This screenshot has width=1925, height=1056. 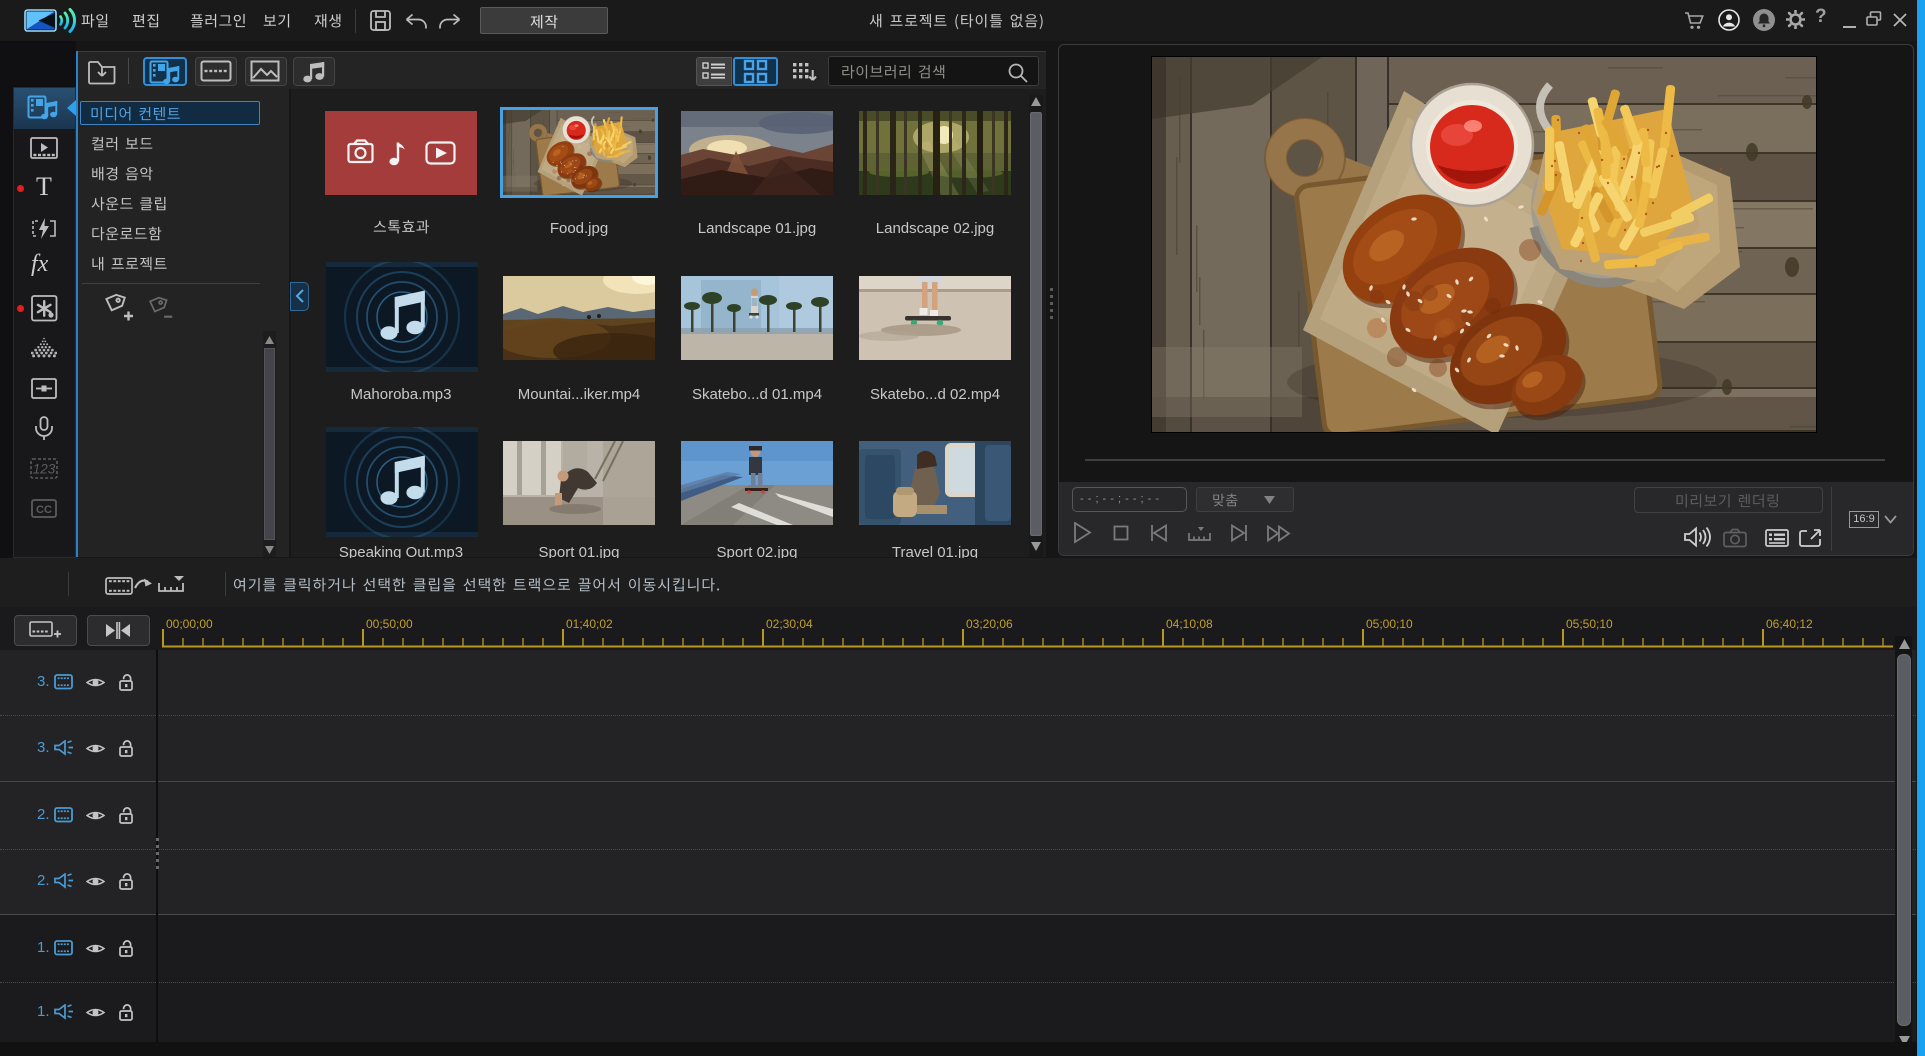 What do you see at coordinates (44, 510) in the screenshot?
I see `svg-text: CC` at bounding box center [44, 510].